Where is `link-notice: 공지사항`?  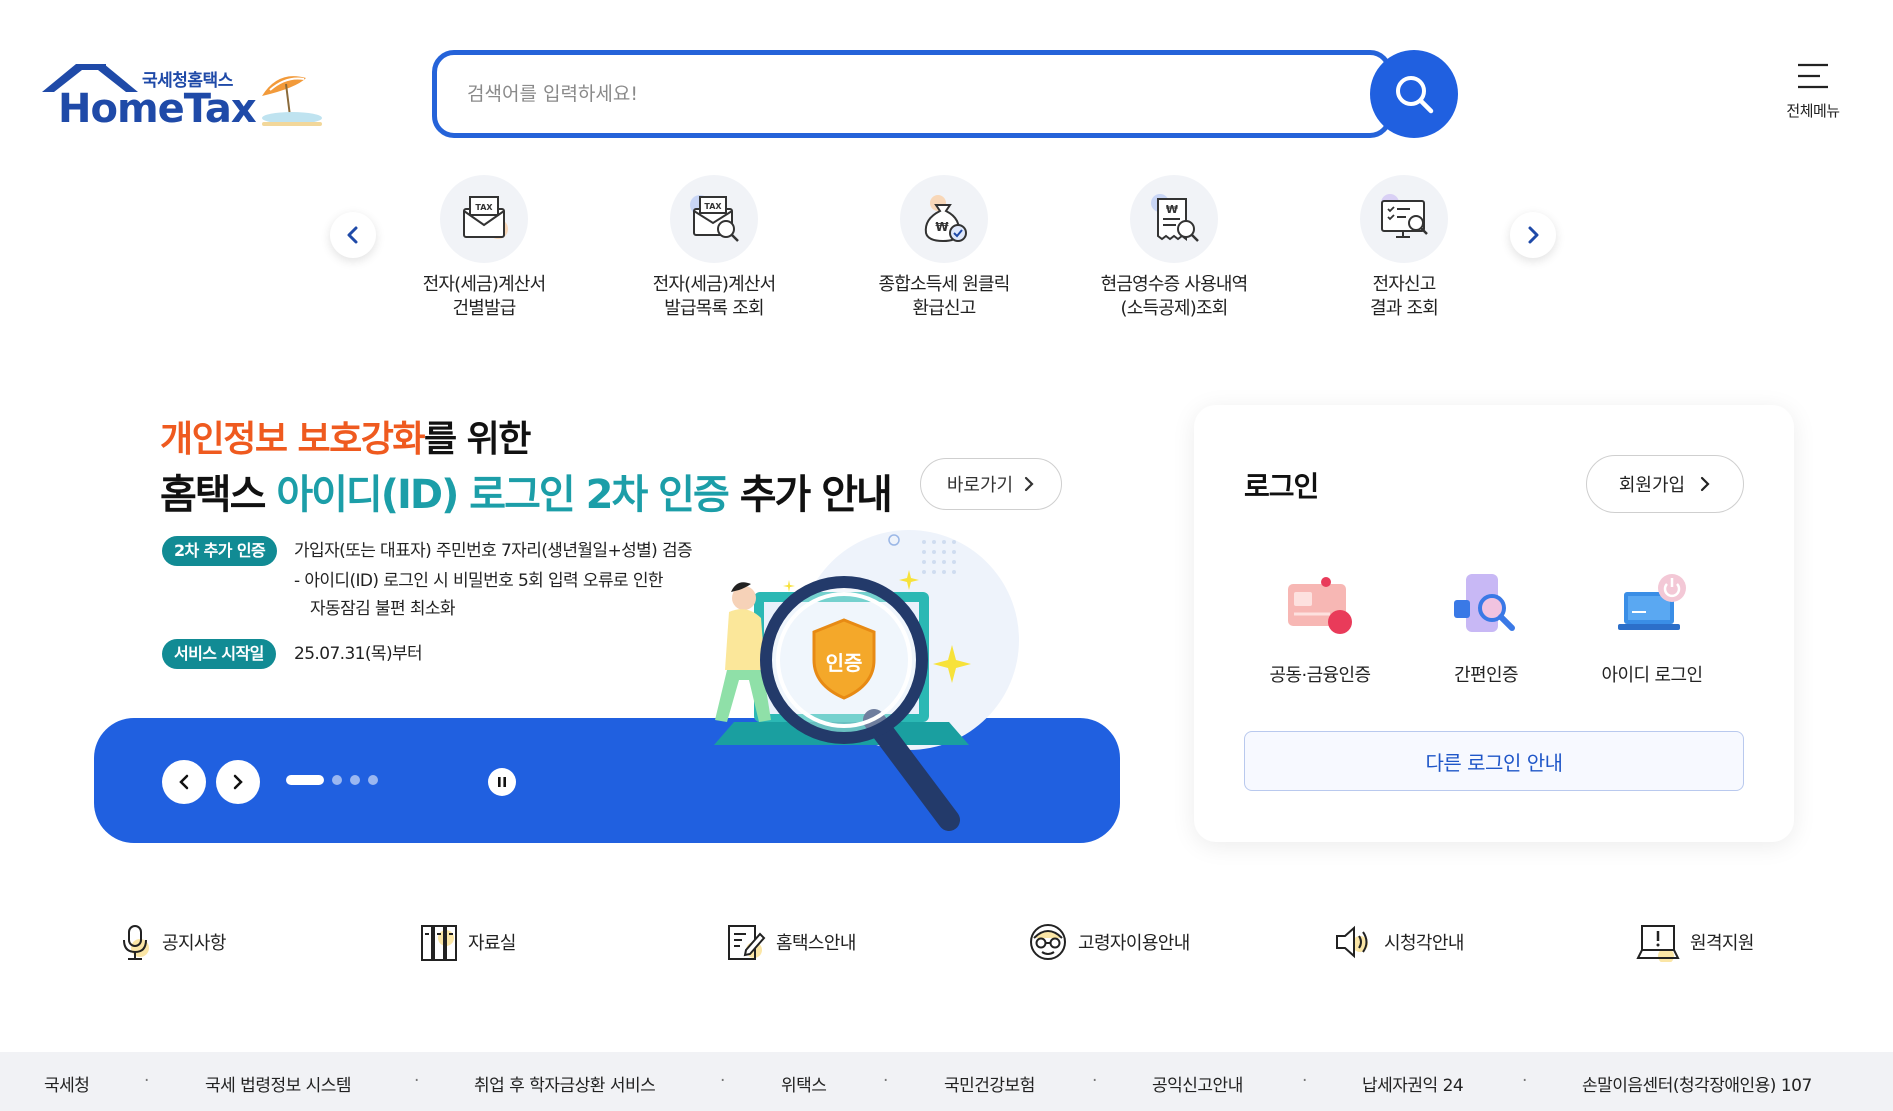
link-notice: 공지사항 is located at coordinates (172, 942).